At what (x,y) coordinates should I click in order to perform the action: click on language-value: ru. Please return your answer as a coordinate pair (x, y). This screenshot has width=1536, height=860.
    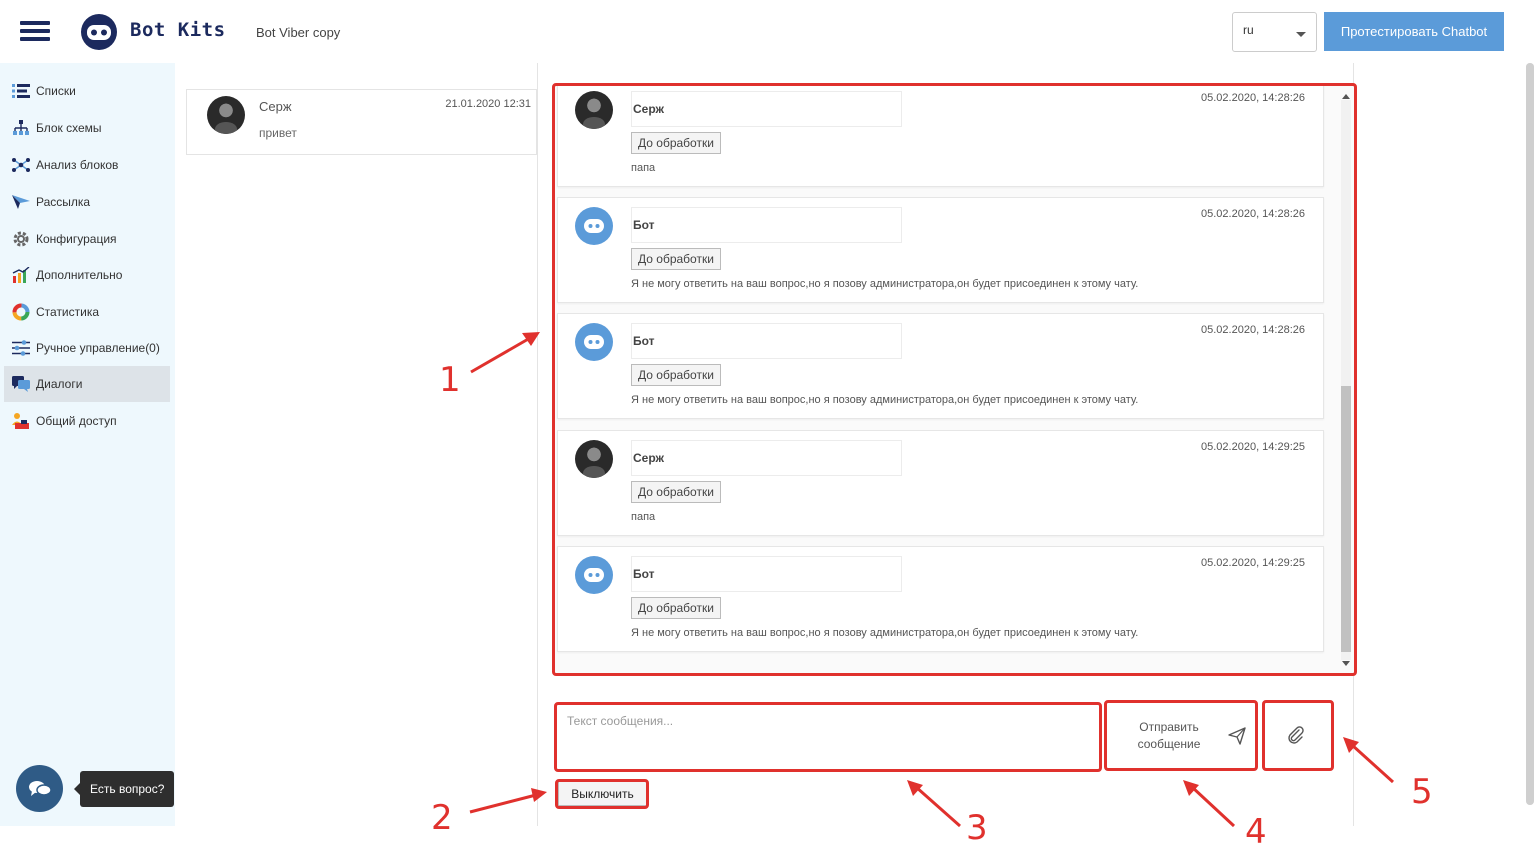
    Looking at the image, I should click on (1248, 30).